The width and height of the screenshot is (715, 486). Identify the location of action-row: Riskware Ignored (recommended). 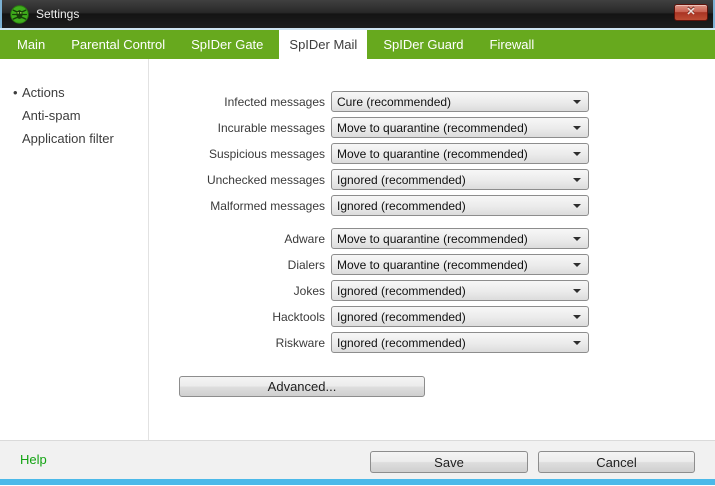
(384, 342).